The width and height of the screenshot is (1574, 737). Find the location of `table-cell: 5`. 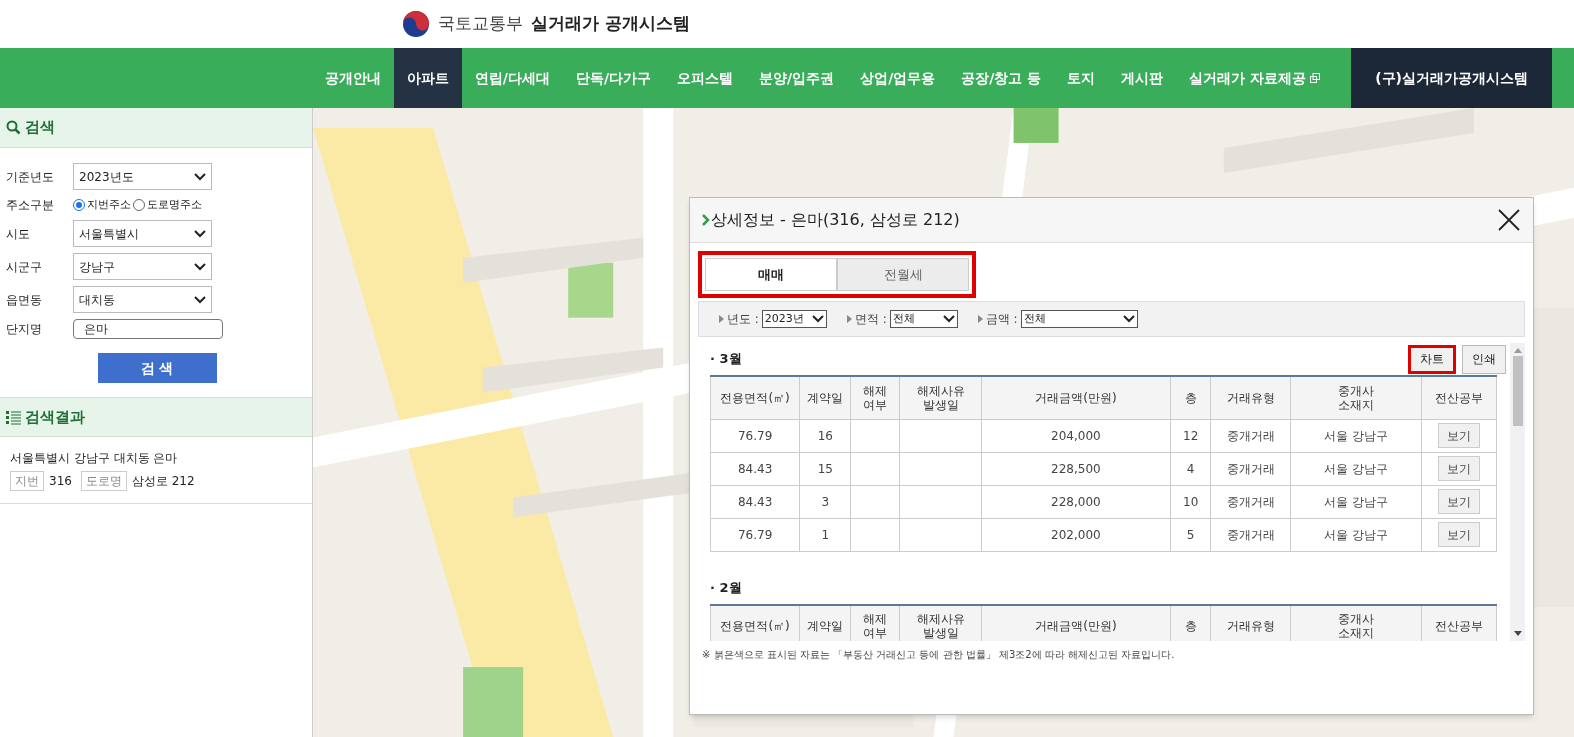

table-cell: 5 is located at coordinates (1190, 534).